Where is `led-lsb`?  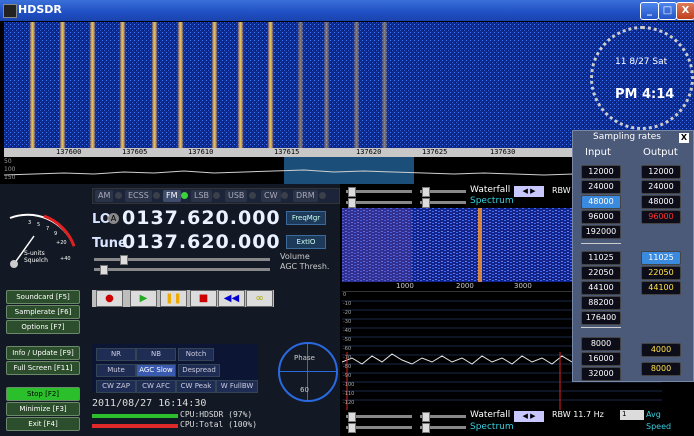
led-lsb is located at coordinates (216, 195).